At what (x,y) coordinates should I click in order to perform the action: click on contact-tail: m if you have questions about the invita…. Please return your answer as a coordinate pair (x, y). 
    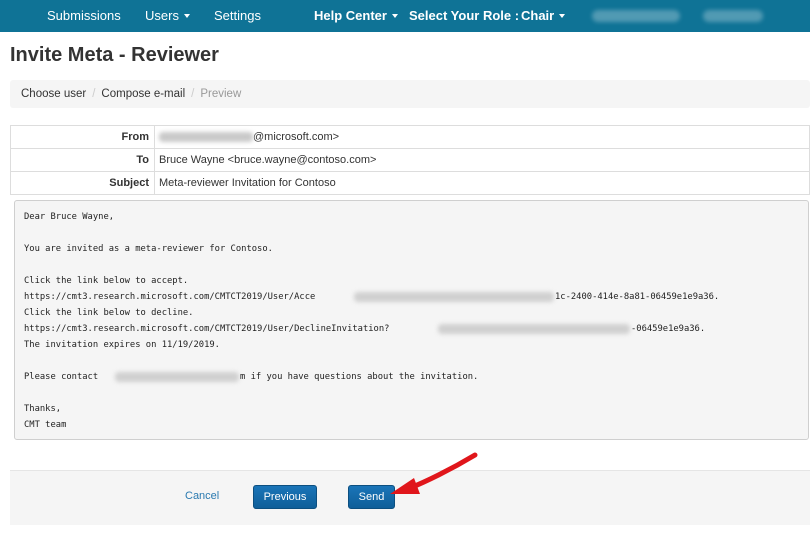
    Looking at the image, I should click on (359, 377).